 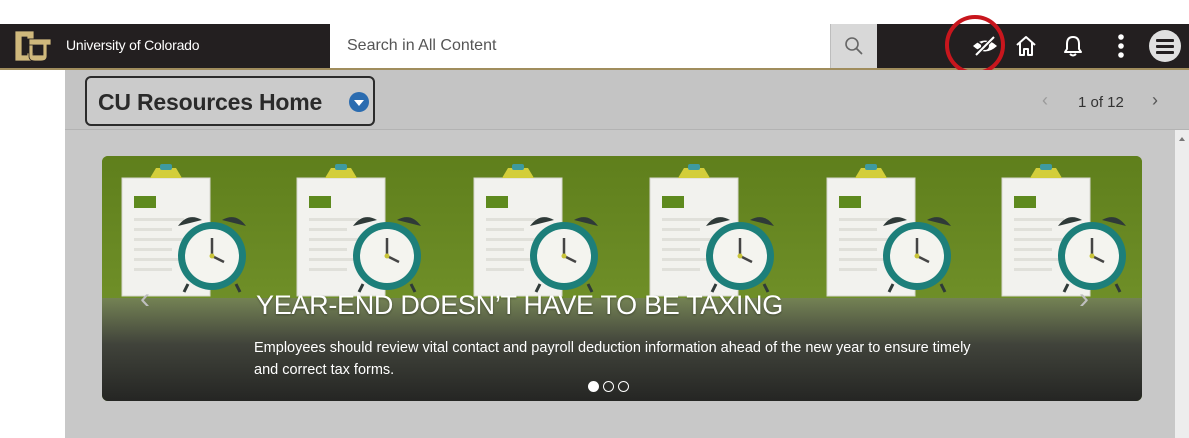 I want to click on cu-logo, so click(x=33, y=46).